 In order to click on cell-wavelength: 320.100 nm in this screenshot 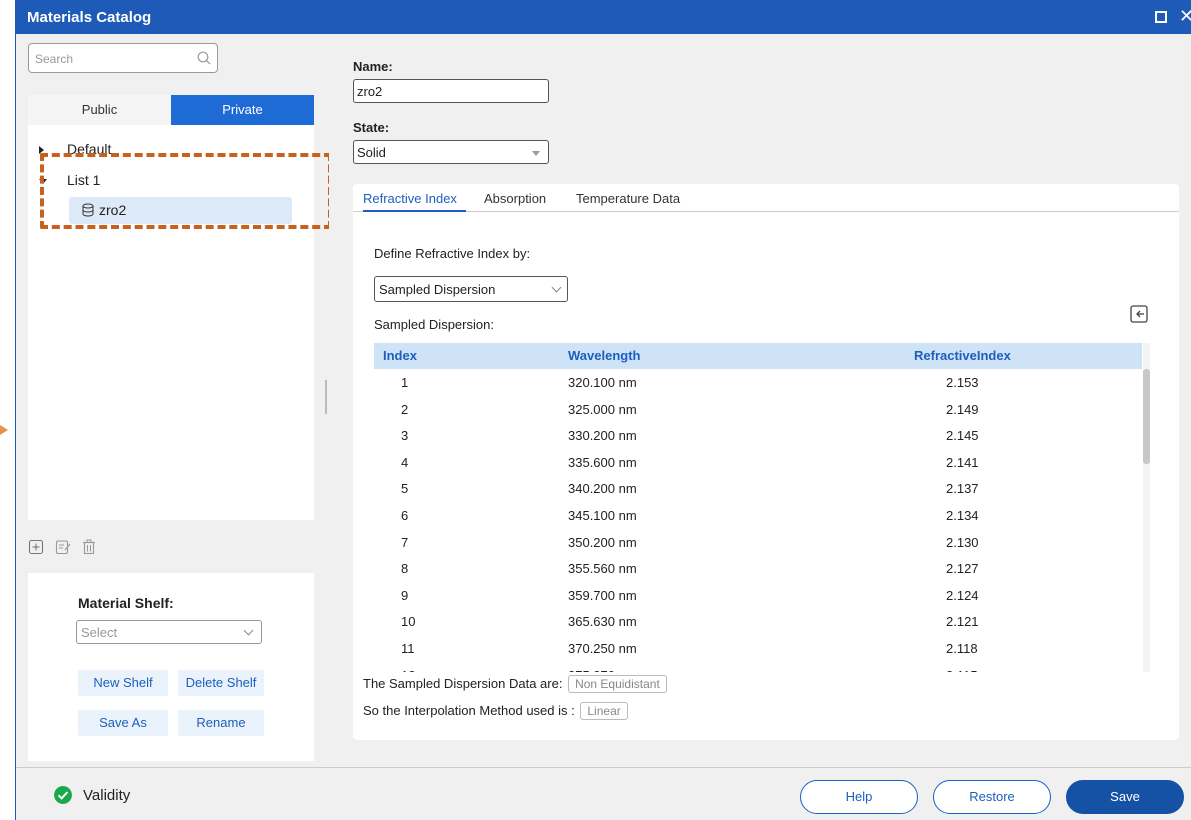, I will do `click(602, 382)`.